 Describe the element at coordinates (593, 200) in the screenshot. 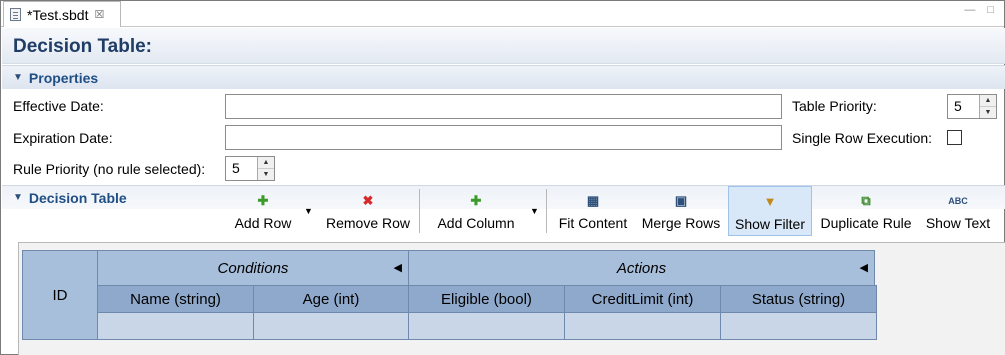

I see `fit-content-icon: ▦` at that location.